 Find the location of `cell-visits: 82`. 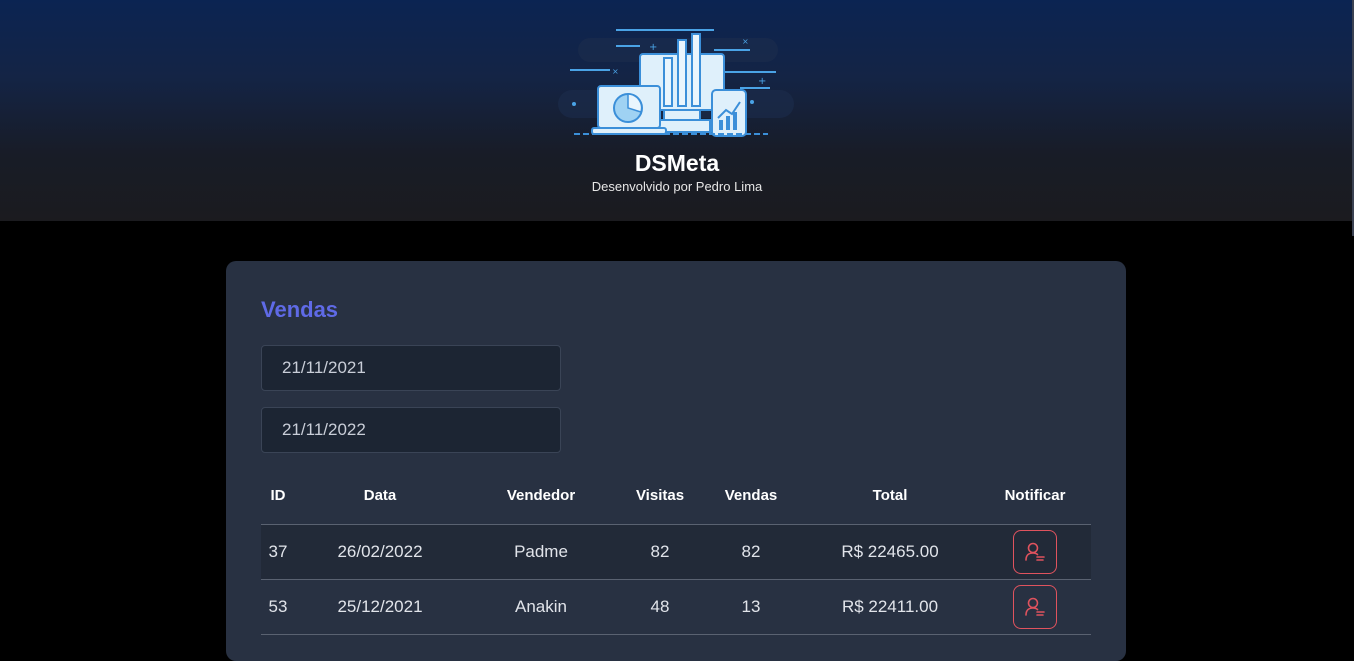

cell-visits: 82 is located at coordinates (660, 551).